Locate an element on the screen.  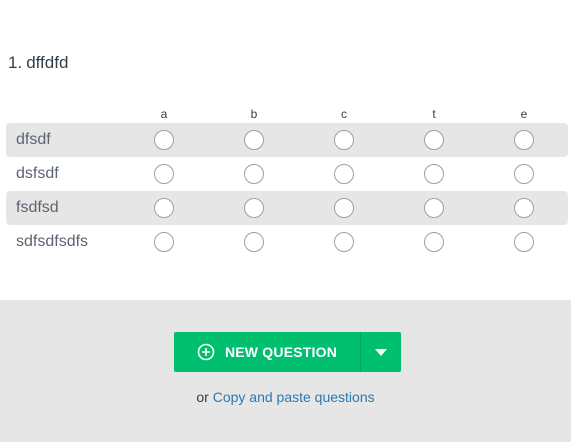
radio-sdfsdfsdfs-c is located at coordinates (344, 242).